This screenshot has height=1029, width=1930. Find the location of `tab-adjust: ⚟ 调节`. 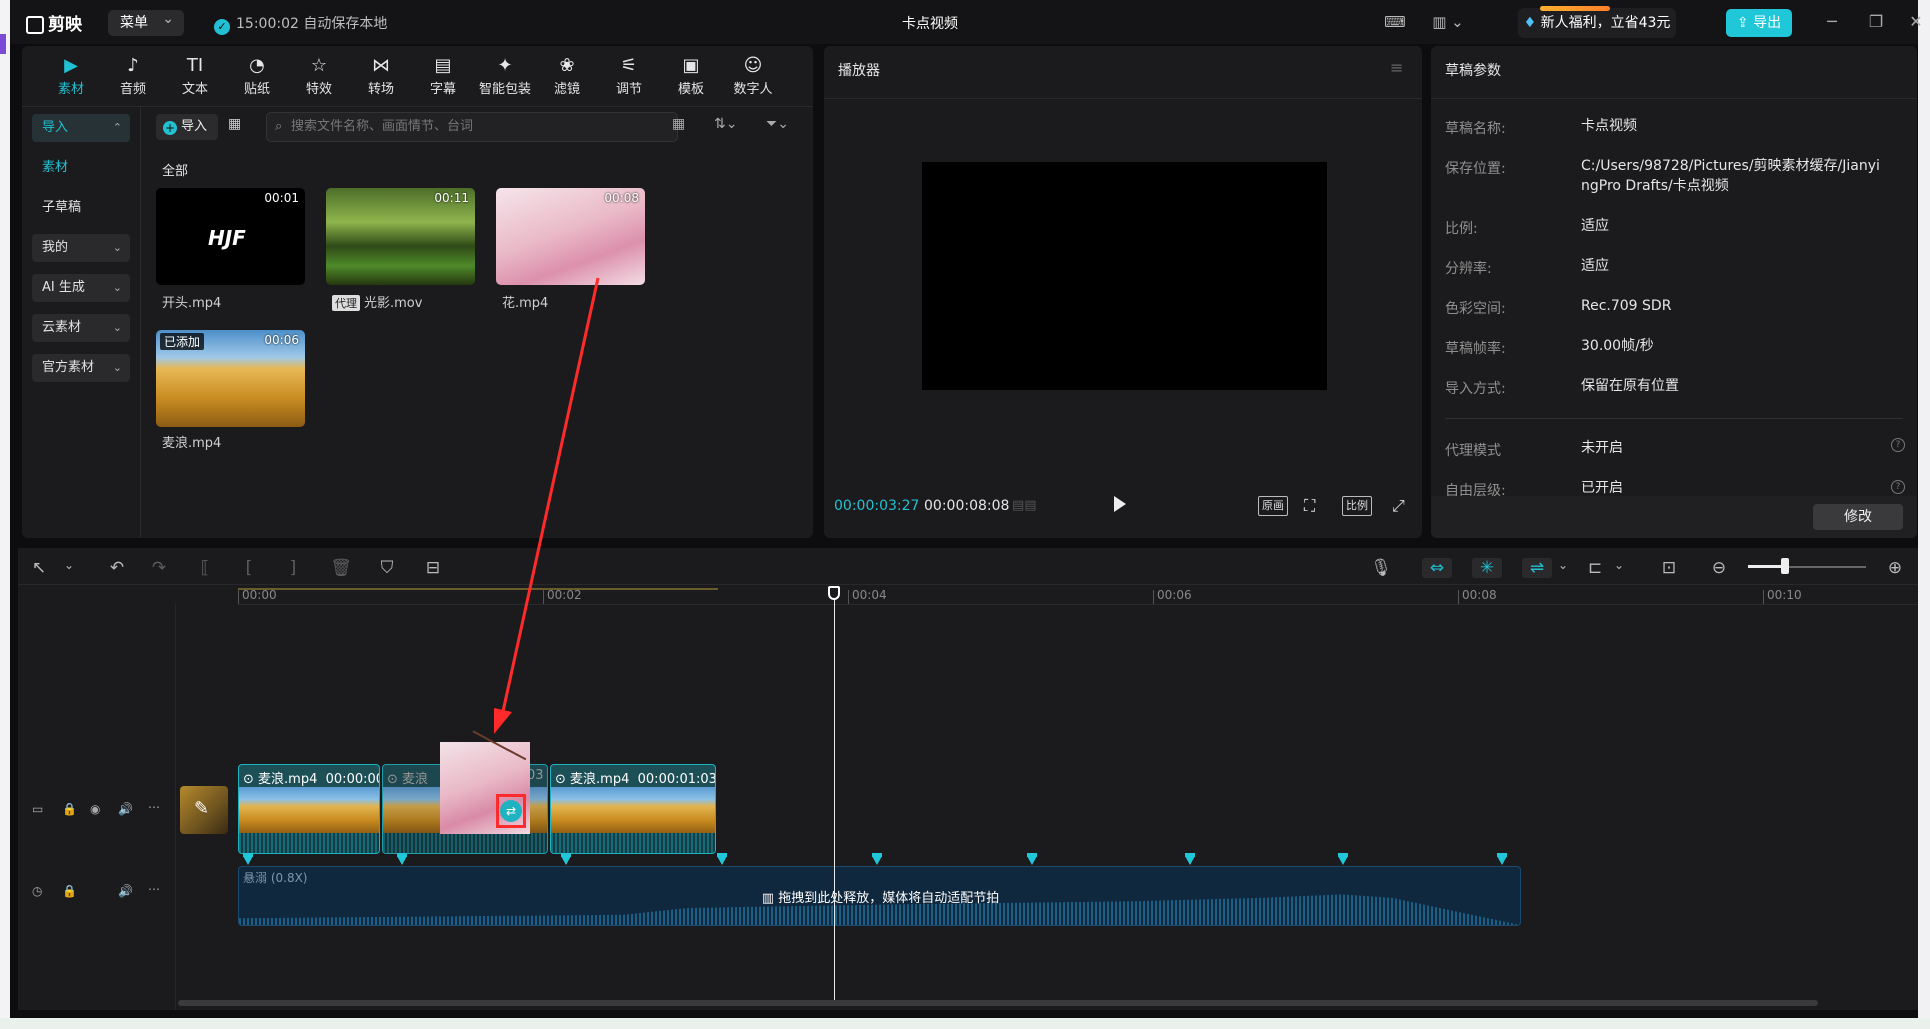

tab-adjust: ⚟ 调节 is located at coordinates (629, 75).